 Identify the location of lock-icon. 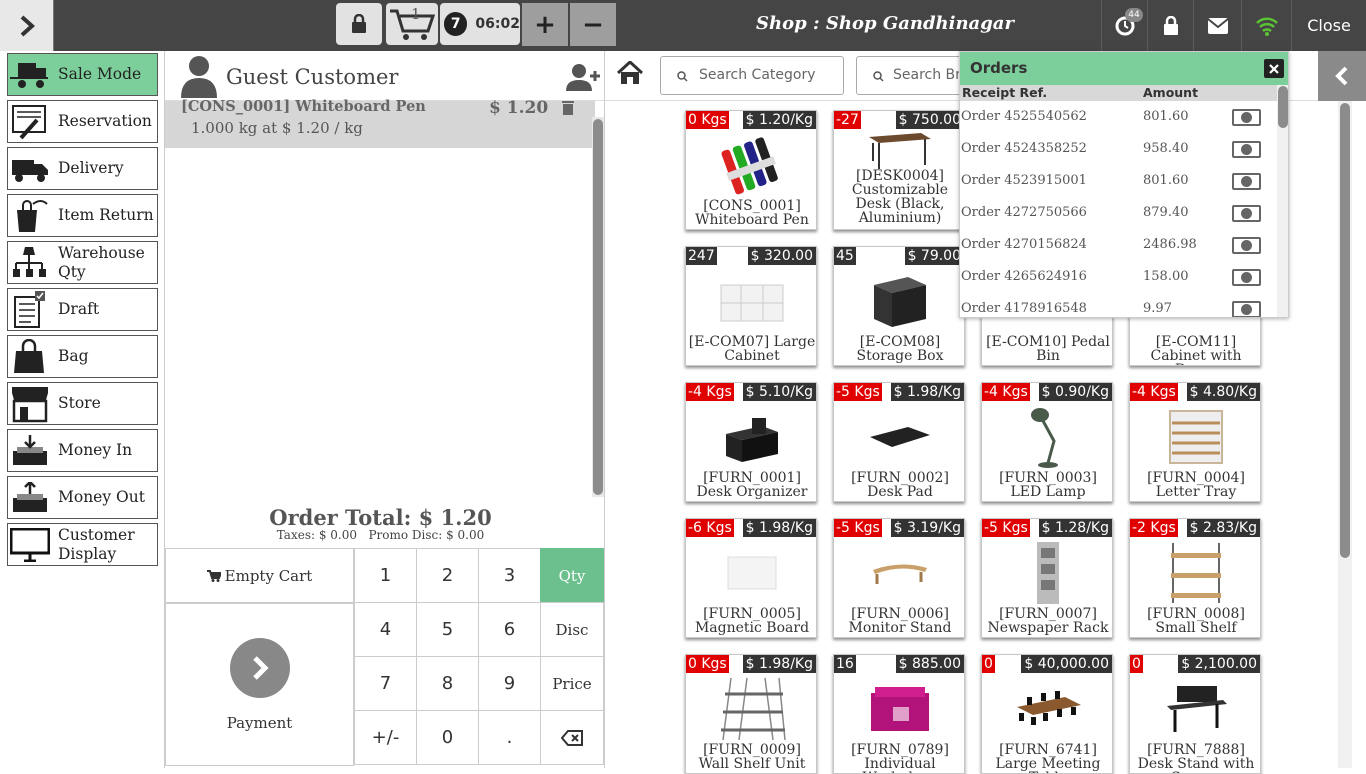
(359, 23).